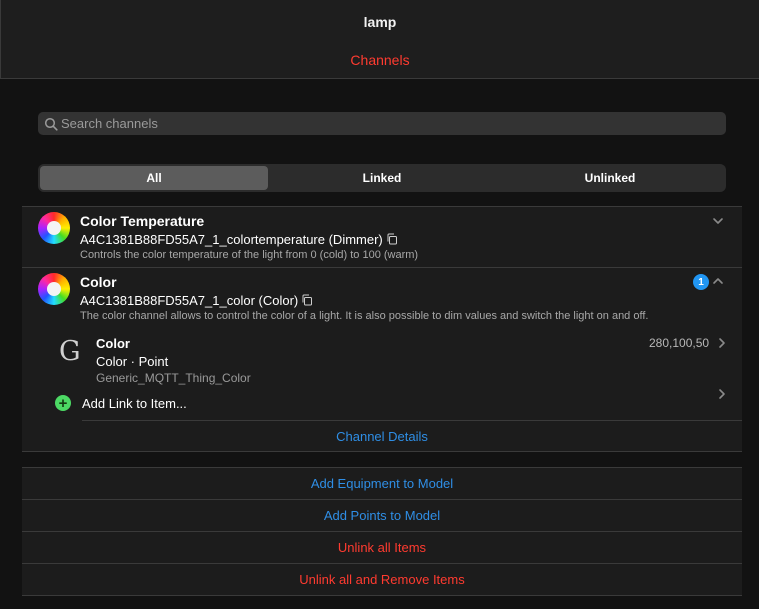 The width and height of the screenshot is (759, 609). I want to click on channel-uid: A4C1381B88FD55A7_1_color (Color), so click(196, 300).